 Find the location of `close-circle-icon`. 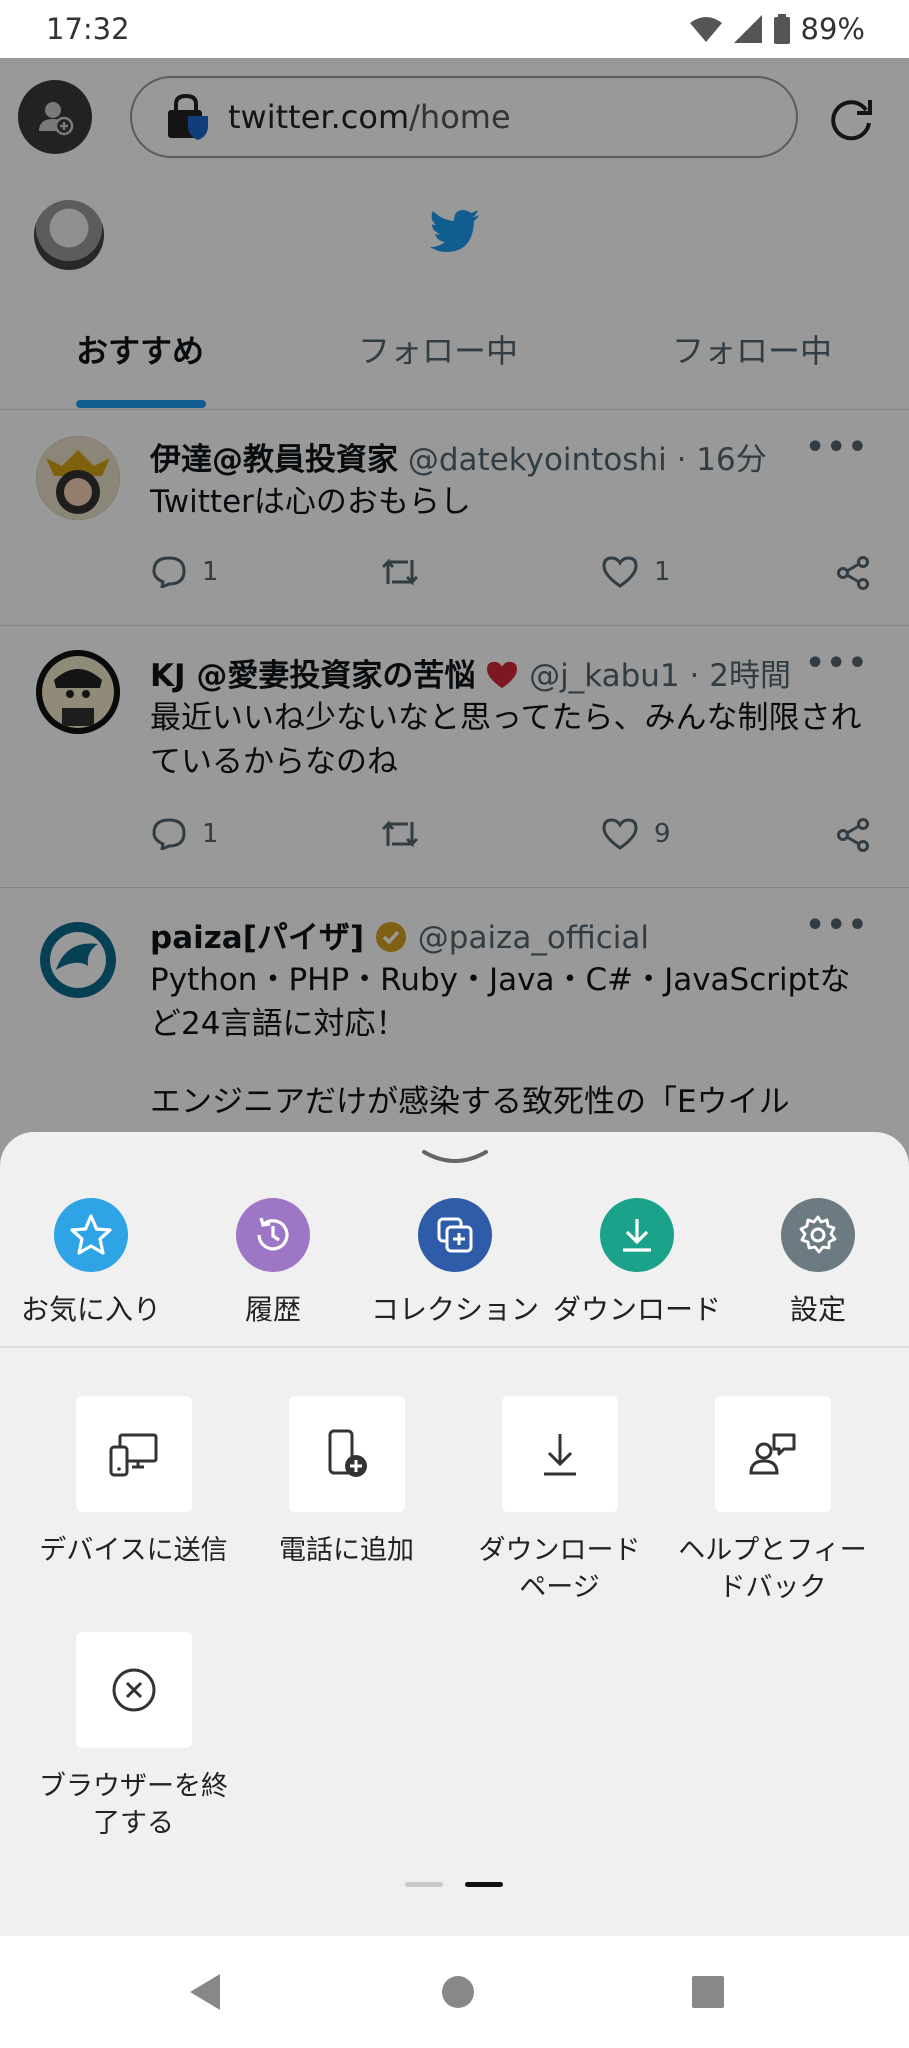

close-circle-icon is located at coordinates (133, 1690).